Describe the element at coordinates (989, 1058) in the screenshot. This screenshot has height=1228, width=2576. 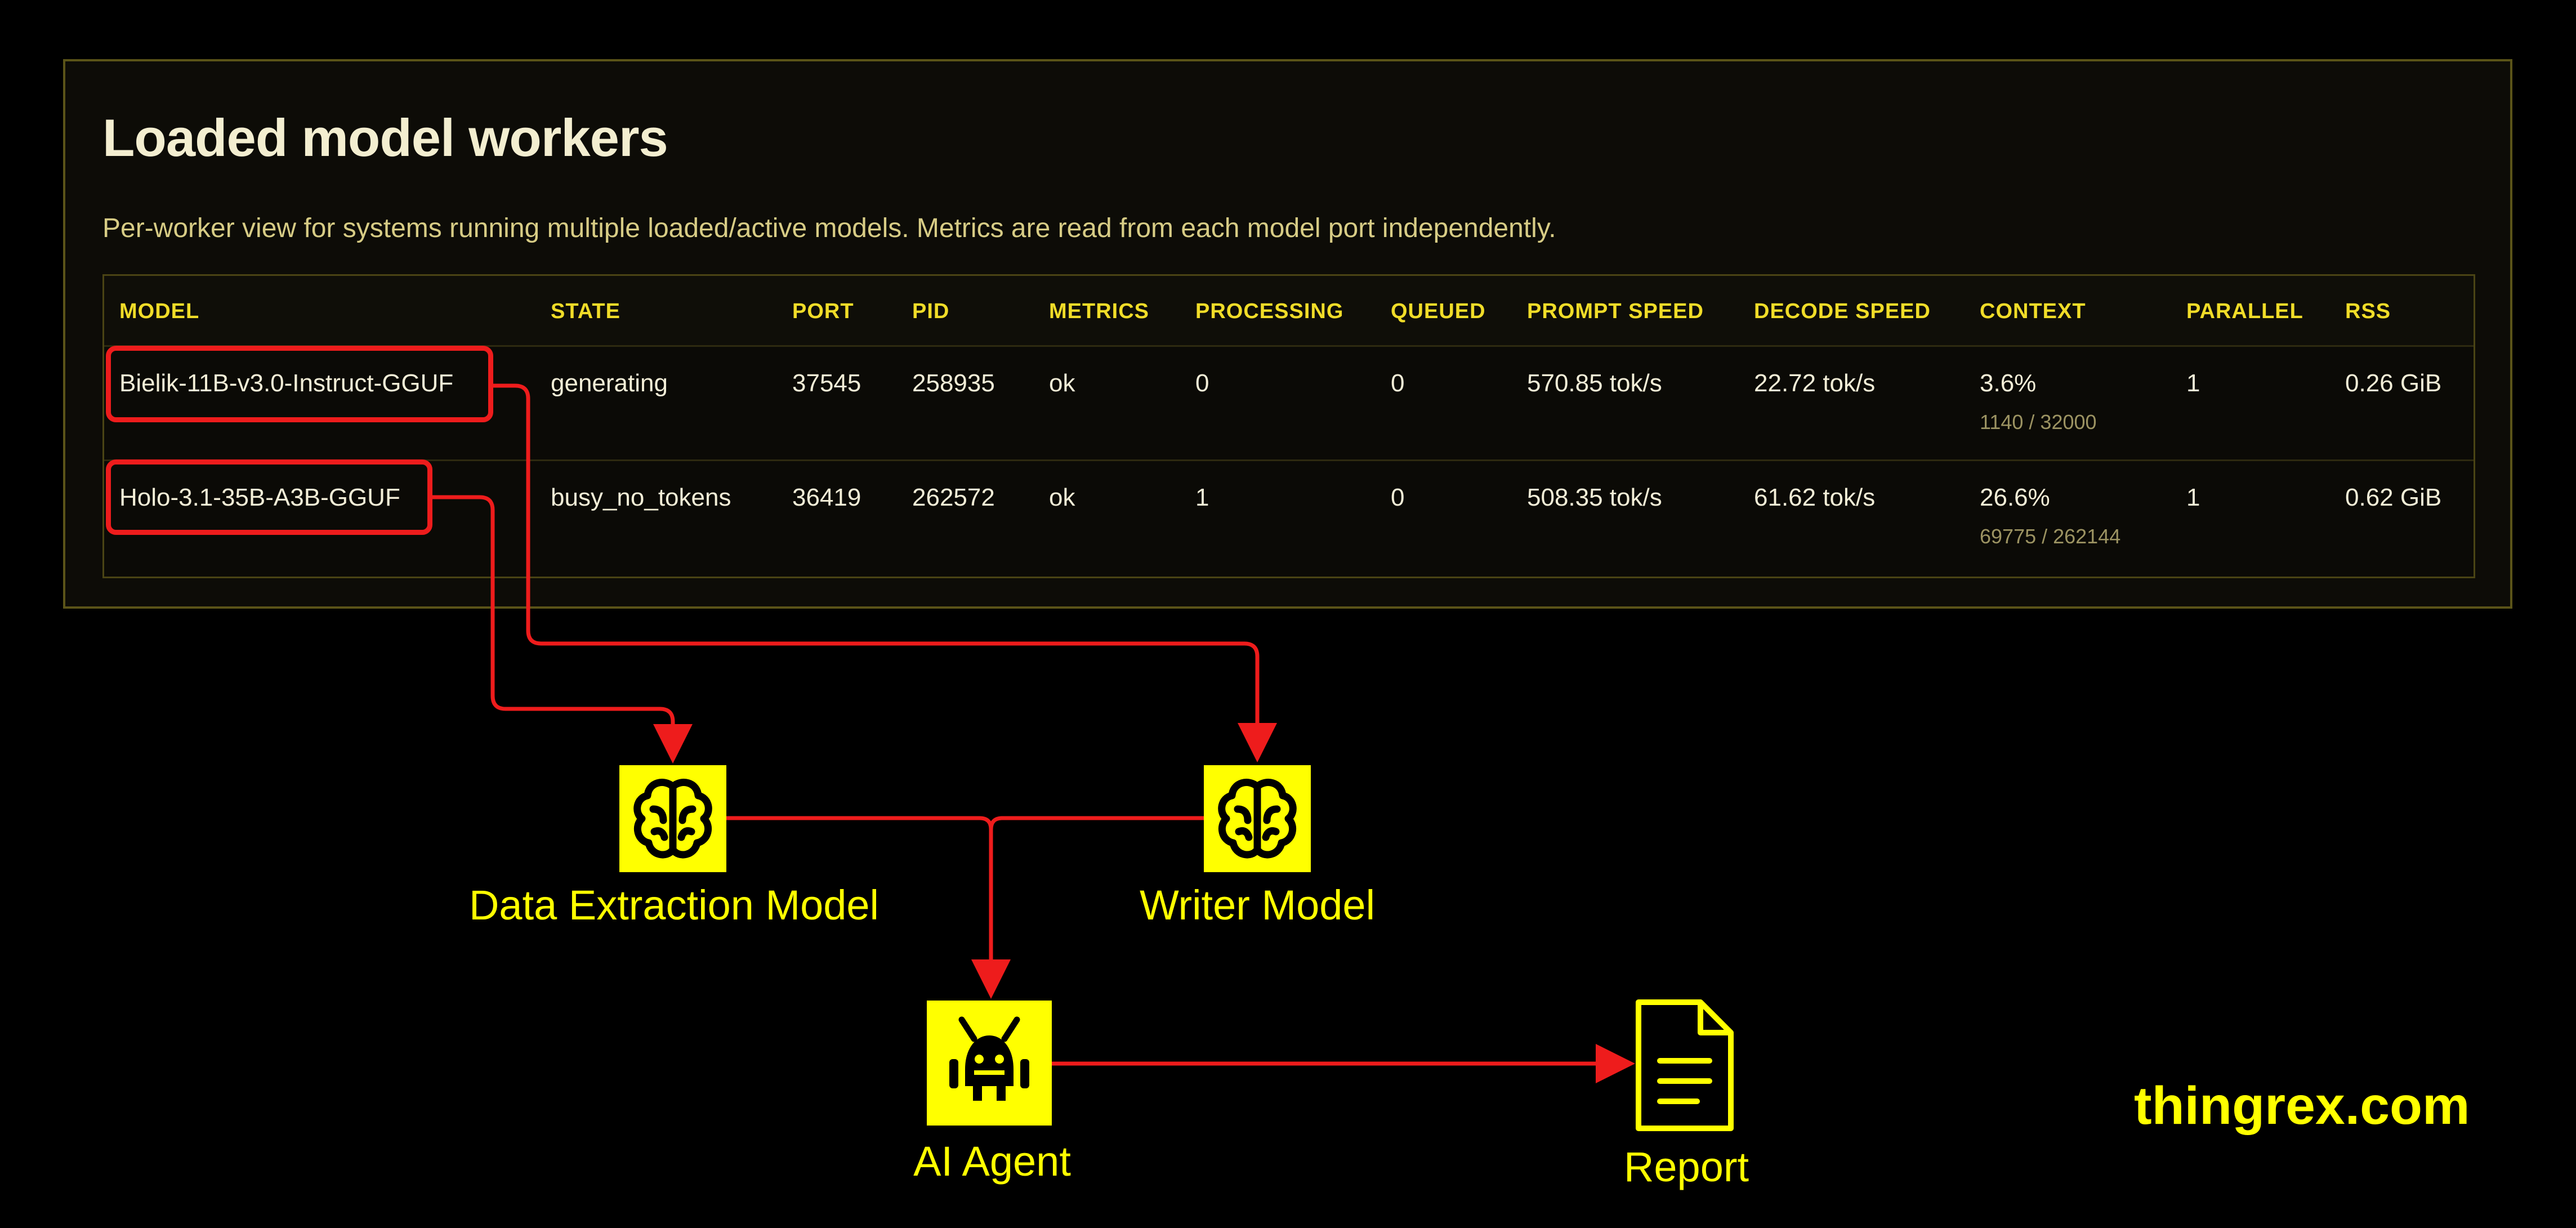
I see `robot-glyph` at that location.